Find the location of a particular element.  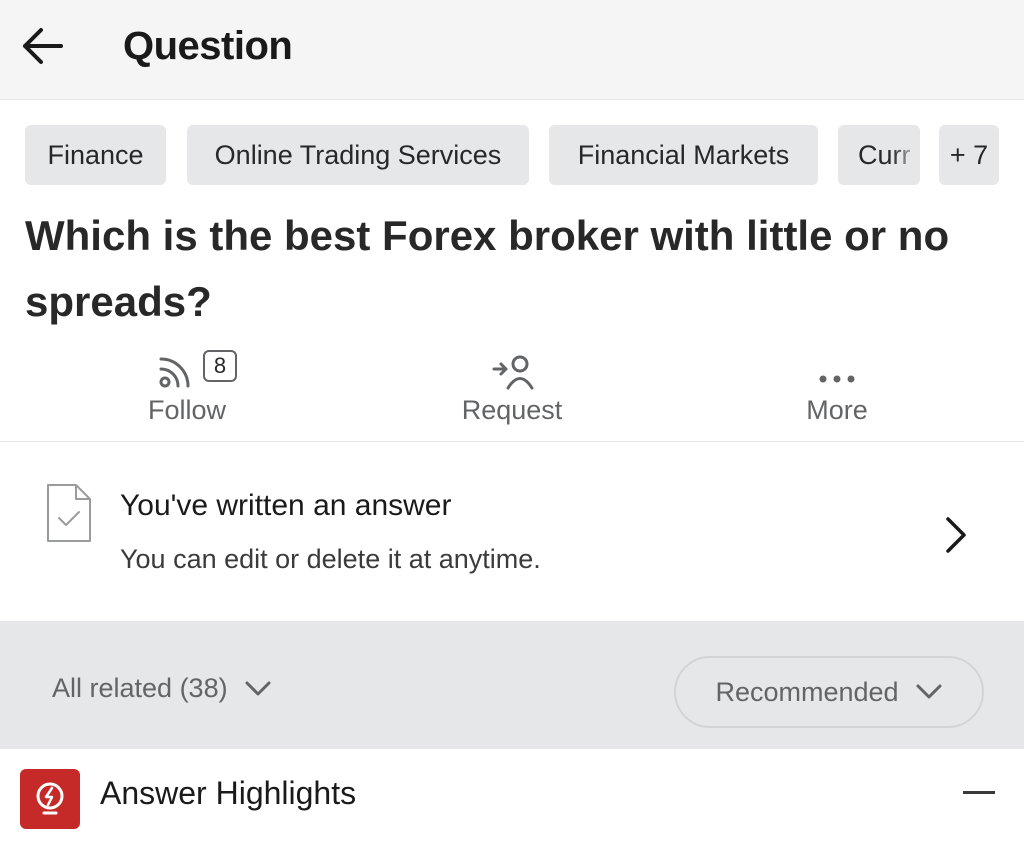

topic-chip-truncated: Curr is located at coordinates (879, 155).